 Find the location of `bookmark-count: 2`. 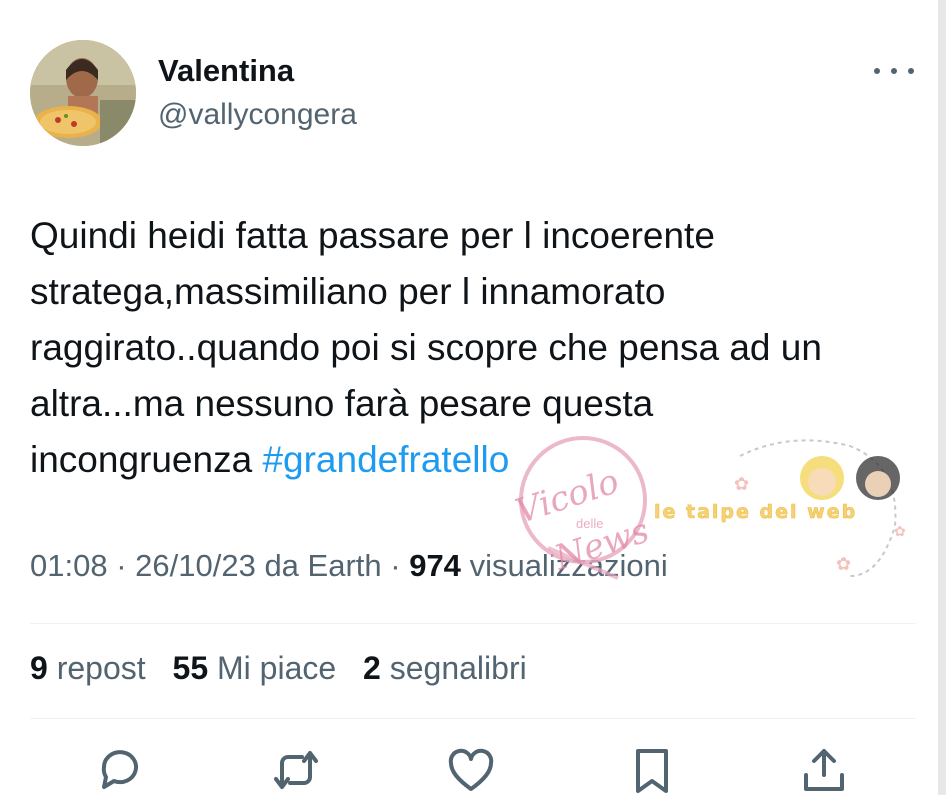

bookmark-count: 2 is located at coordinates (372, 668).